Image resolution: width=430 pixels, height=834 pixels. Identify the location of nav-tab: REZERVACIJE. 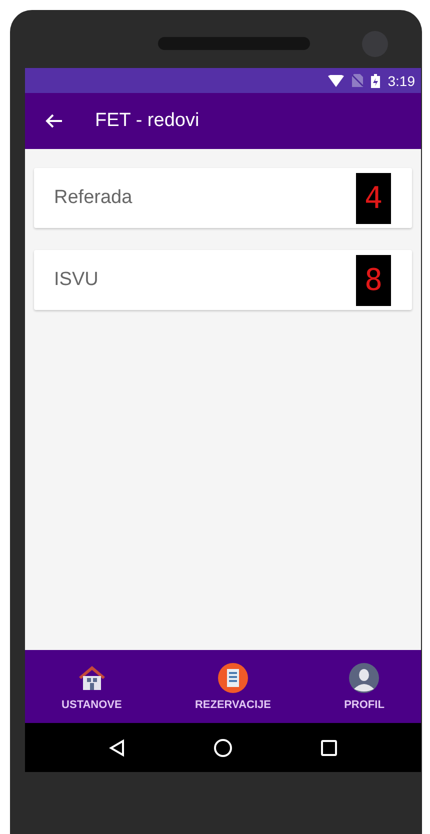
(232, 686).